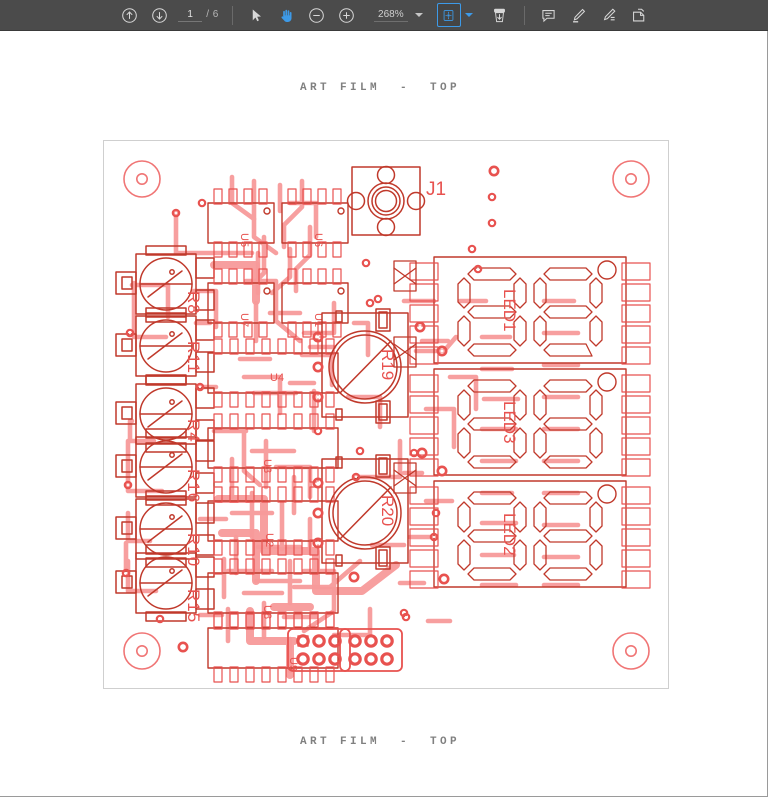 This screenshot has width=768, height=797. I want to click on refdes-R20: R20, so click(387, 510).